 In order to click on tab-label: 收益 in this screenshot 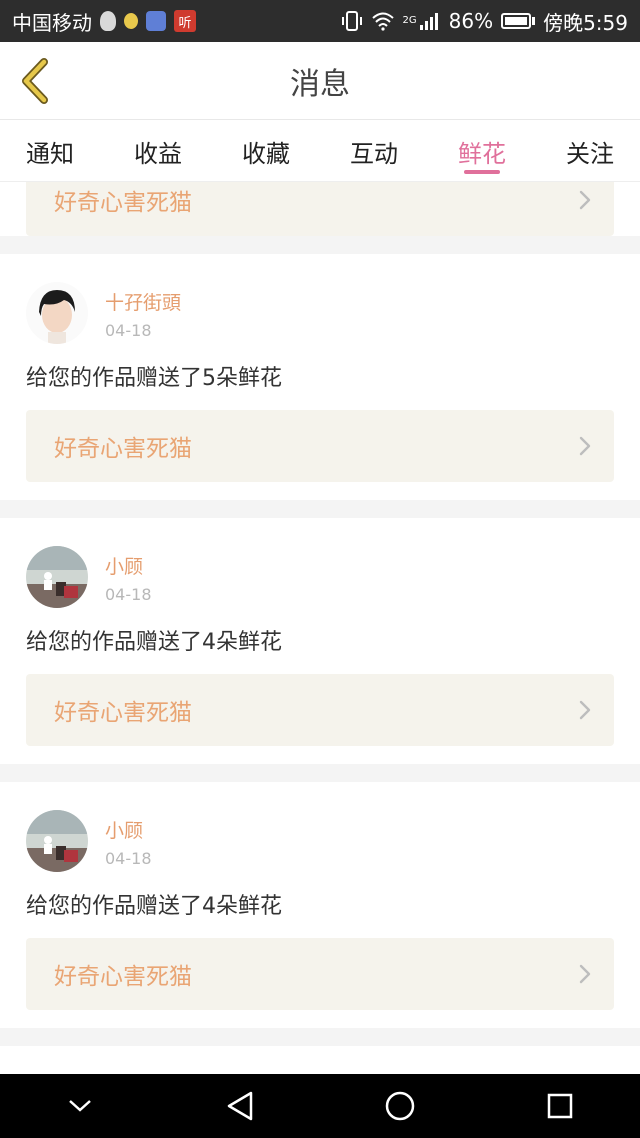, I will do `click(158, 154)`.